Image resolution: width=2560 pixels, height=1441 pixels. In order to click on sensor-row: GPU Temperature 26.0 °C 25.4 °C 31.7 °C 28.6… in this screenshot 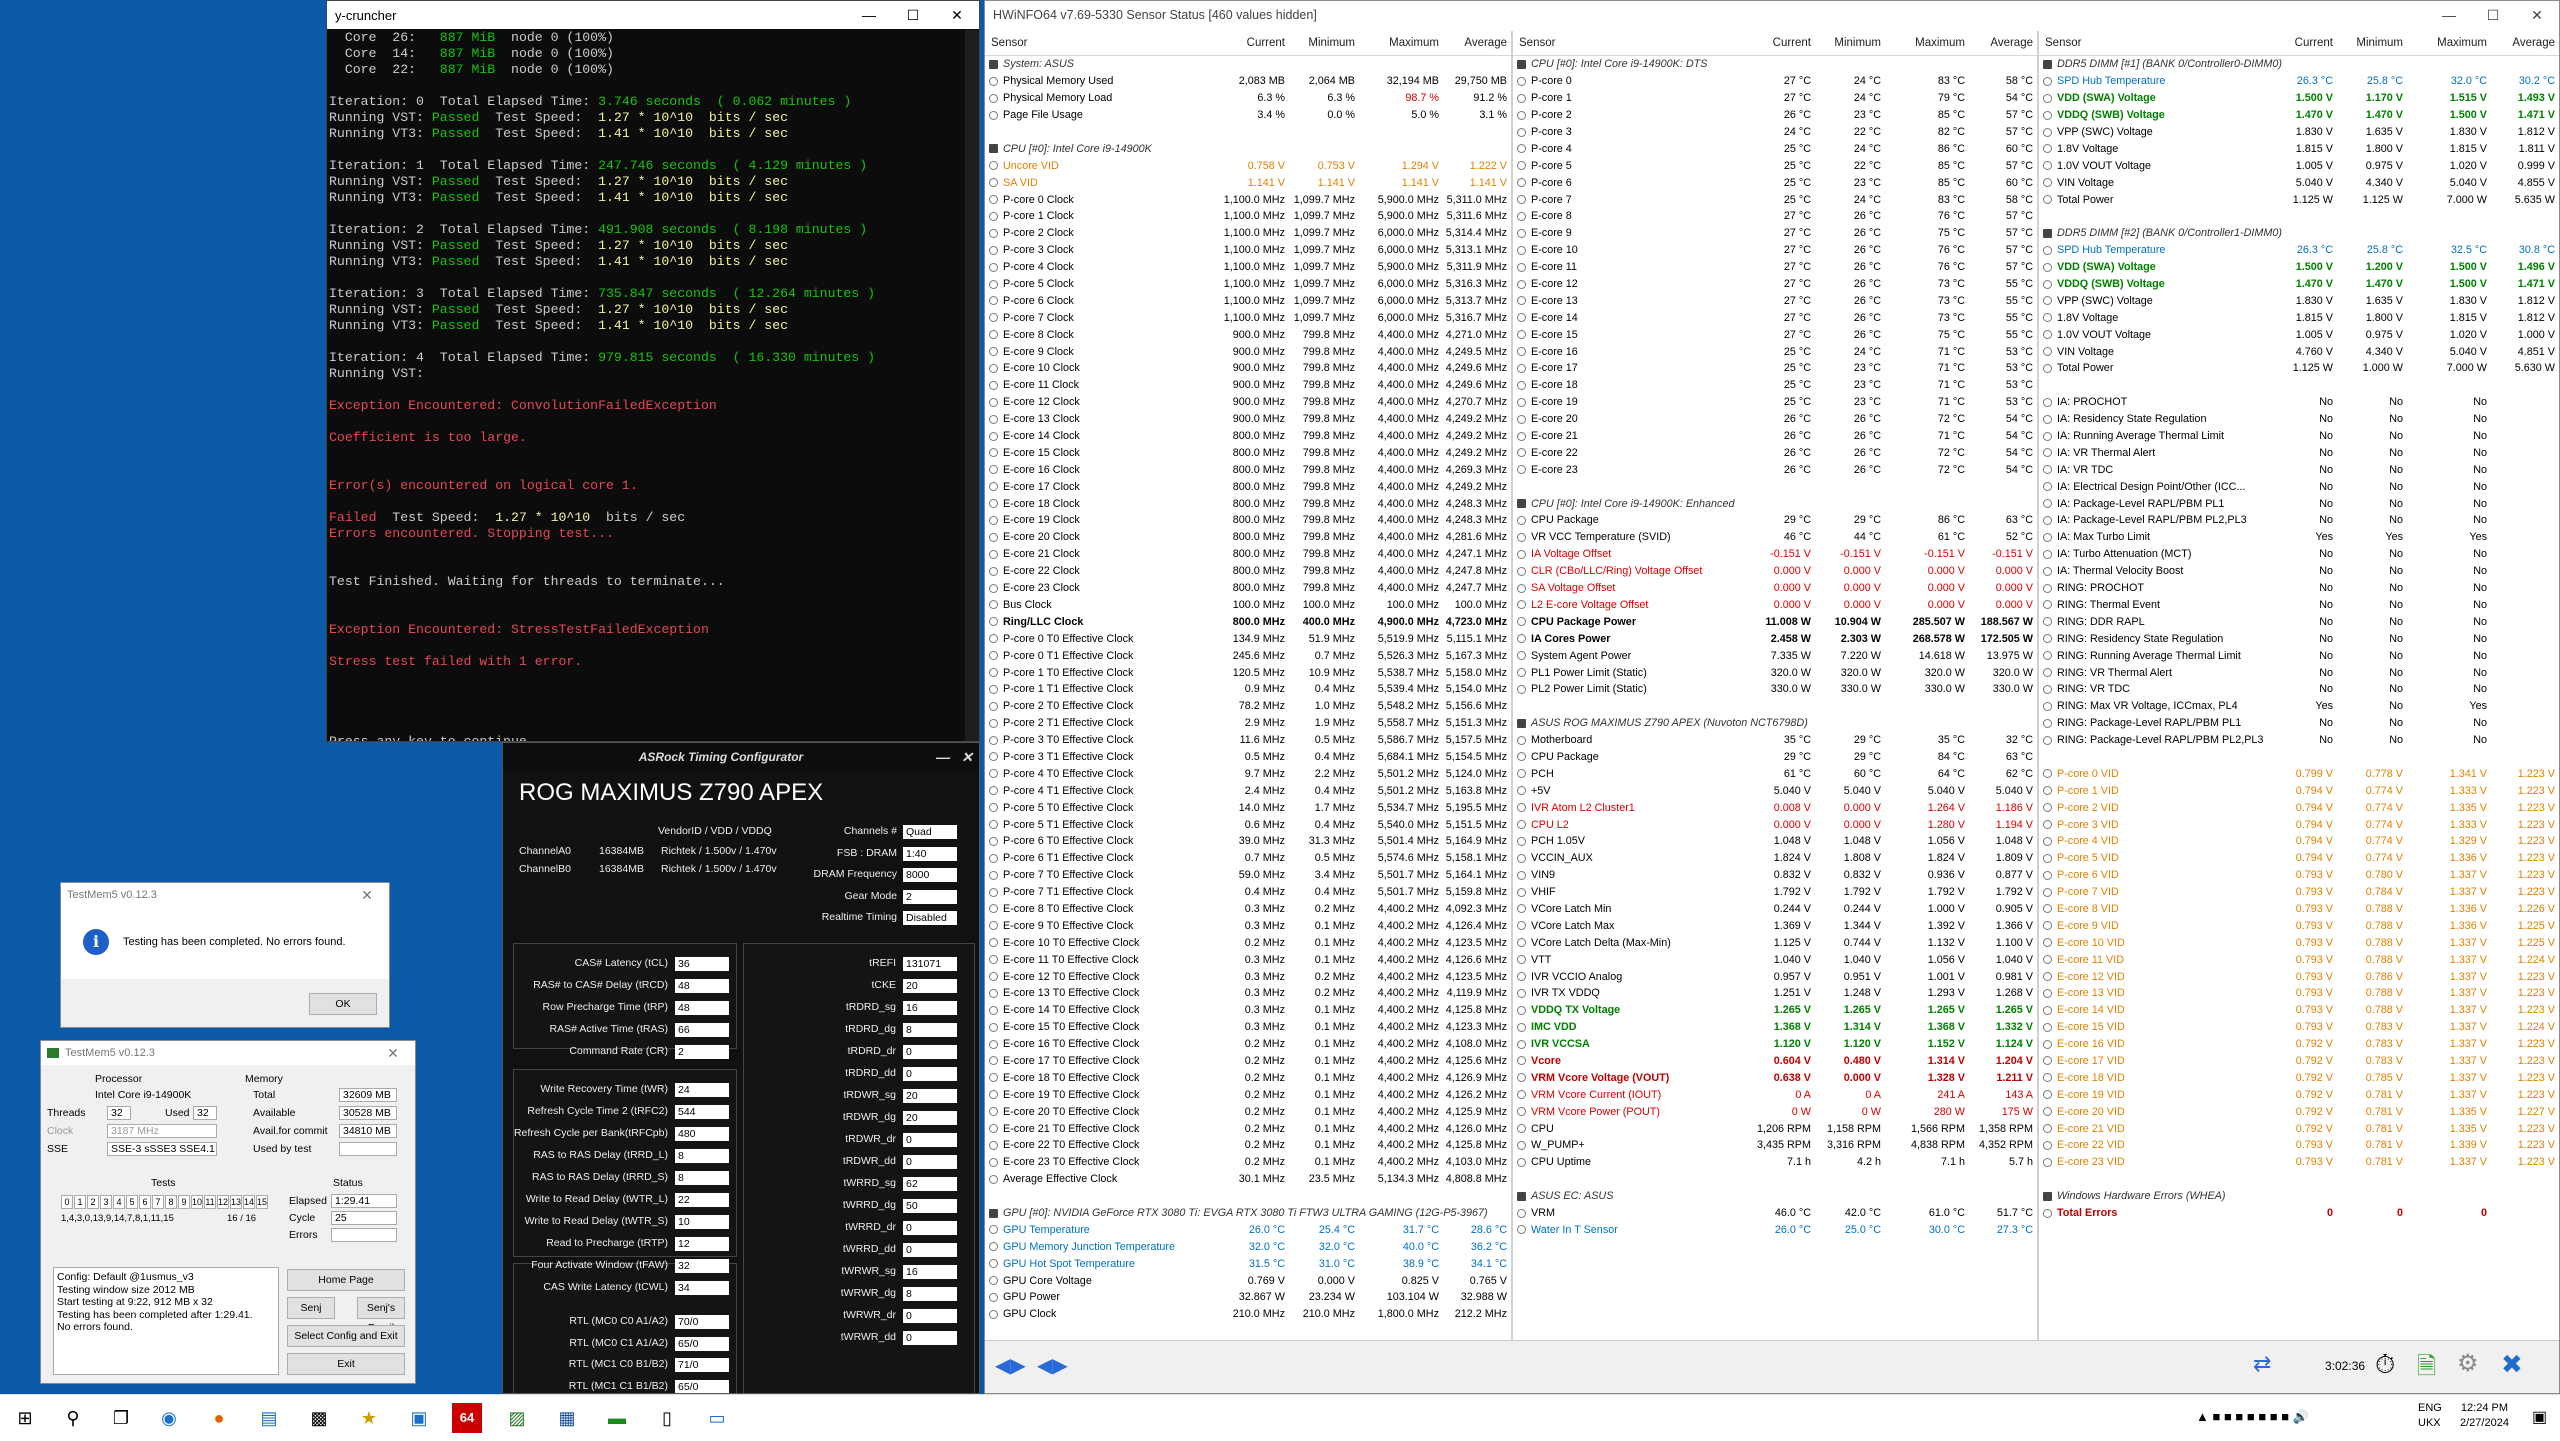, I will do `click(1248, 1229)`.